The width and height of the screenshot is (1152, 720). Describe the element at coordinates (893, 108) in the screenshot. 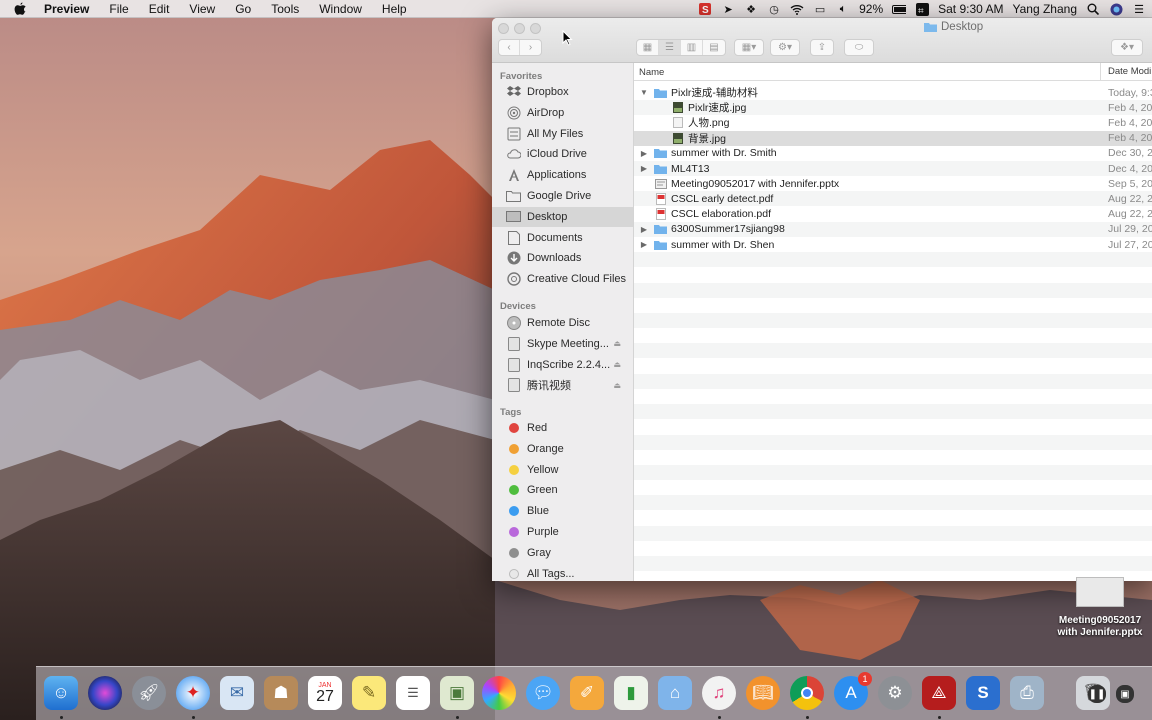

I see `table-row: Pixlr速成.jpg Feb 4, 20` at that location.